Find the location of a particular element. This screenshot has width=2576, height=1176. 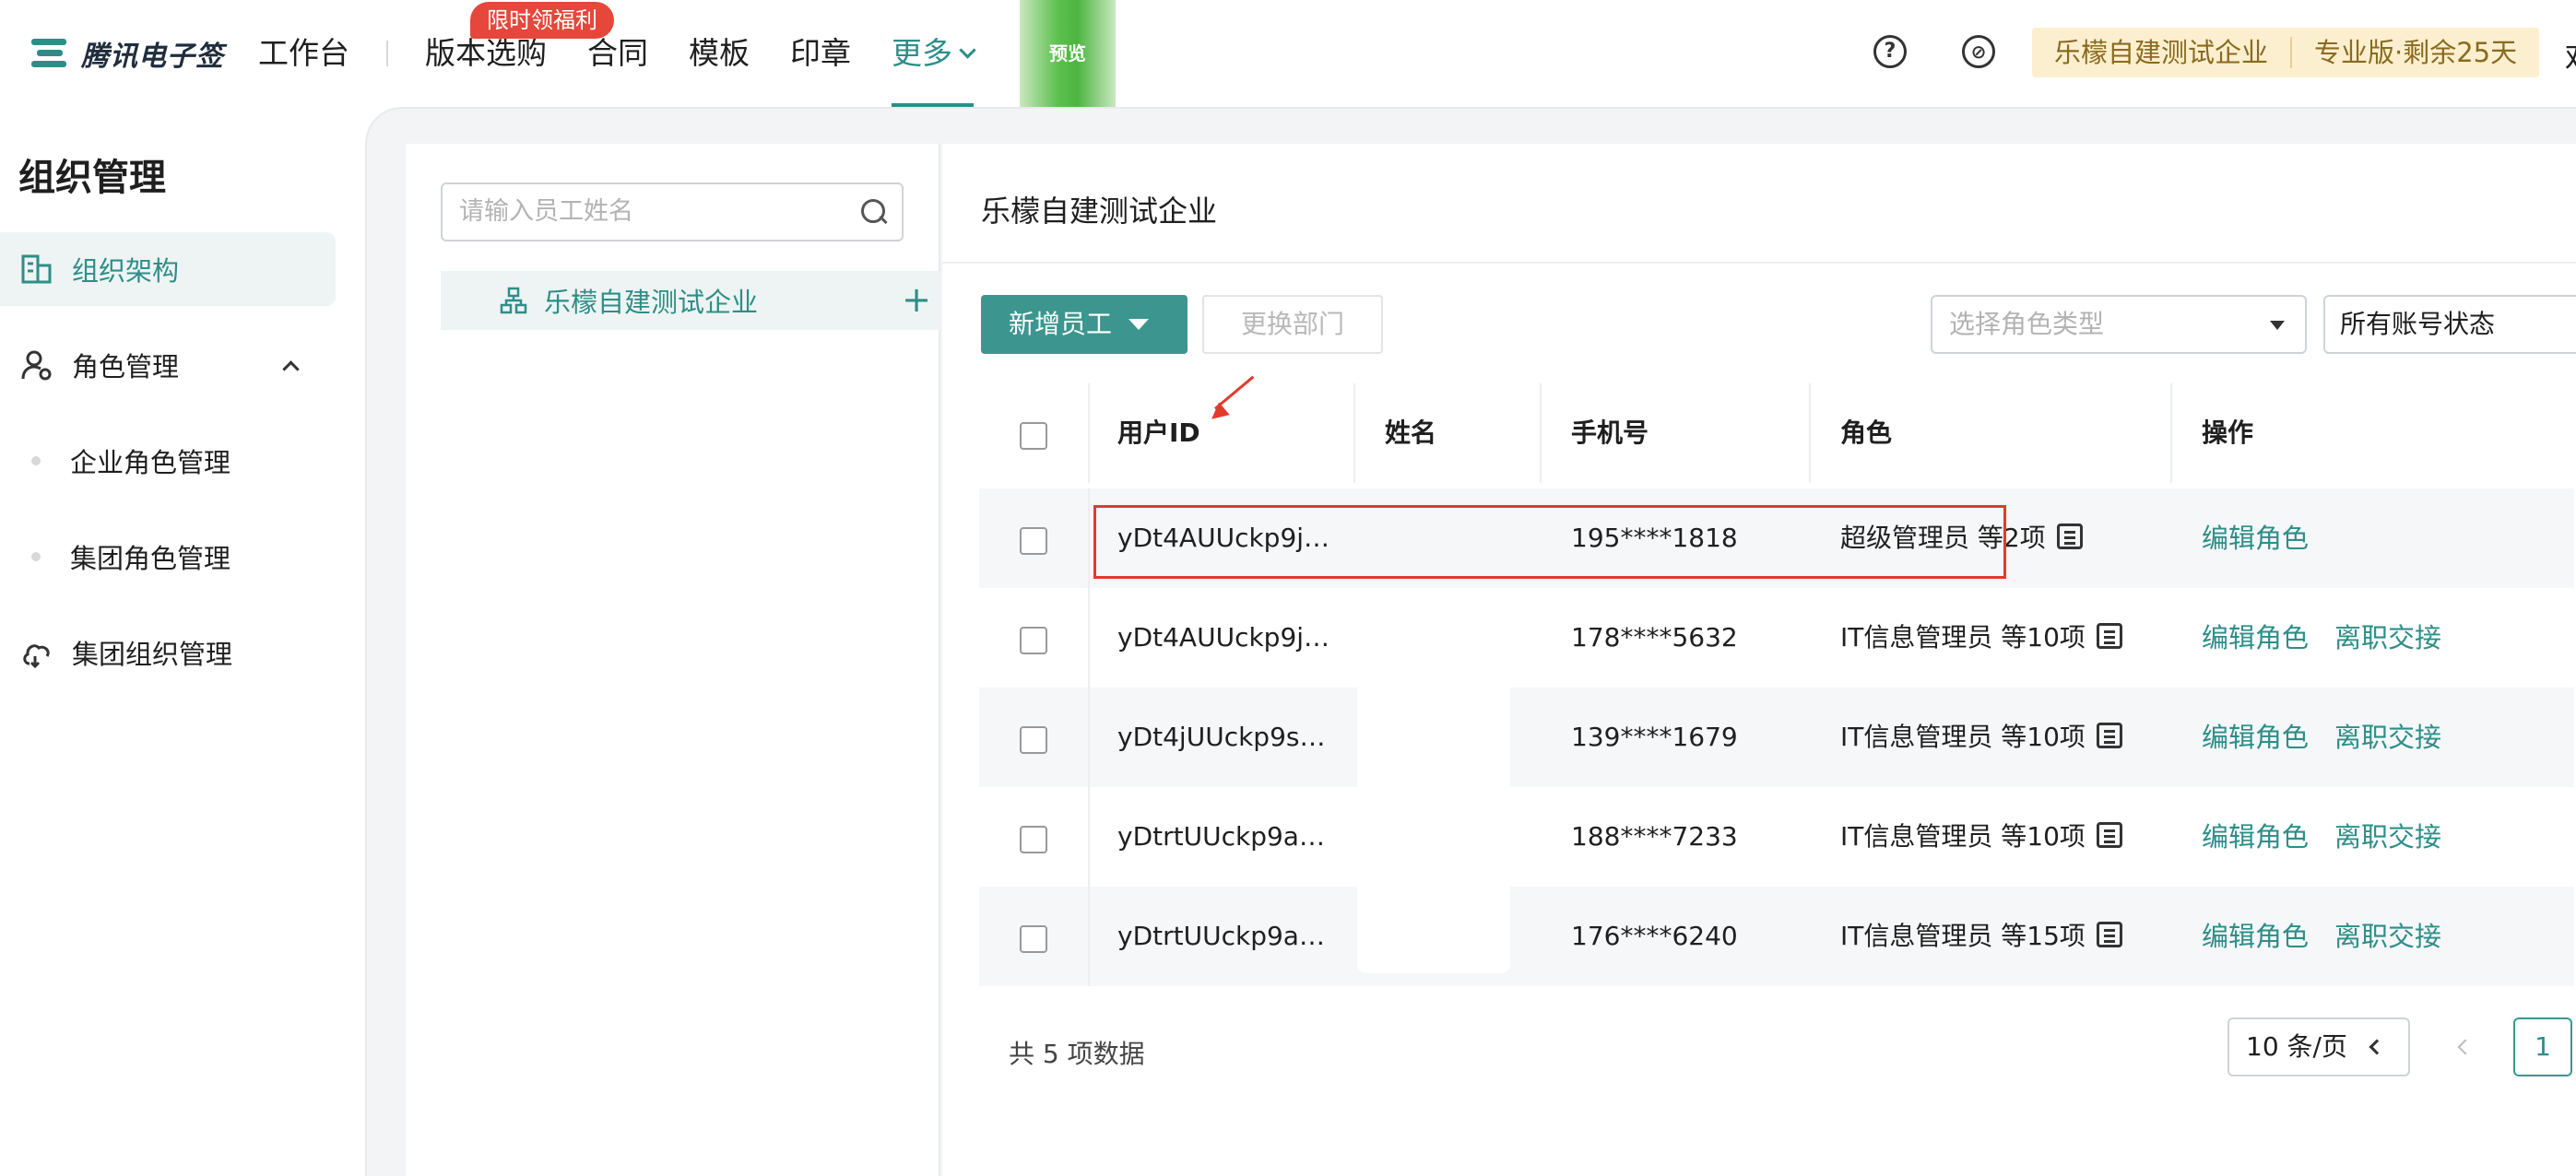

cell-phone: 178****5632 is located at coordinates (1654, 637).